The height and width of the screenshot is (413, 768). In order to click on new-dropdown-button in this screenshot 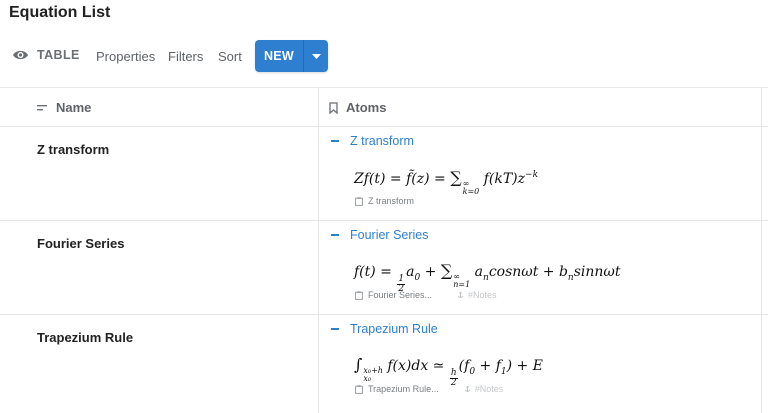, I will do `click(315, 56)`.